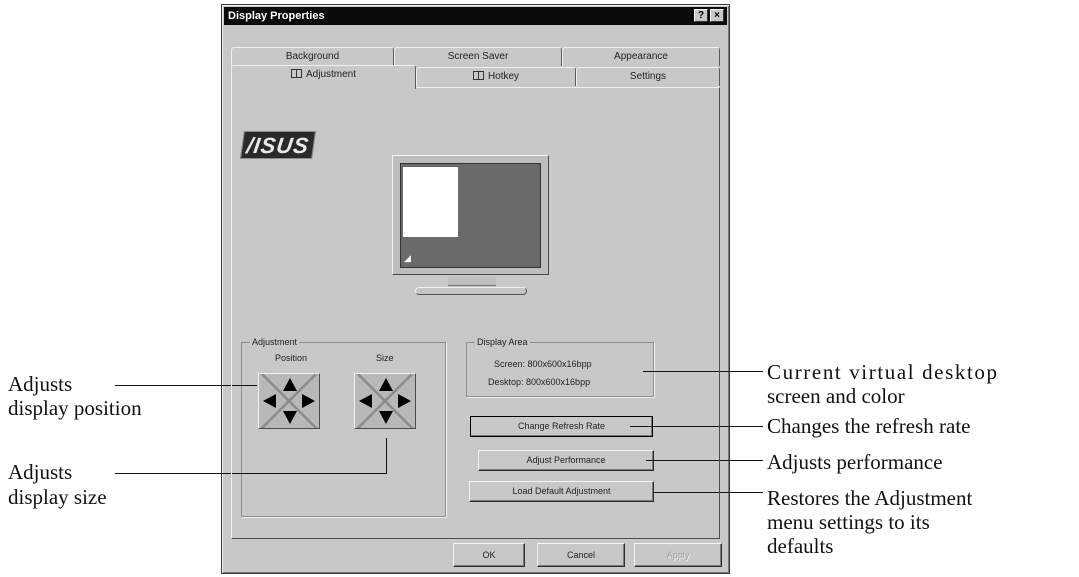  Describe the element at coordinates (40, 472) in the screenshot. I see `callout-size-line1: Adjusts` at that location.